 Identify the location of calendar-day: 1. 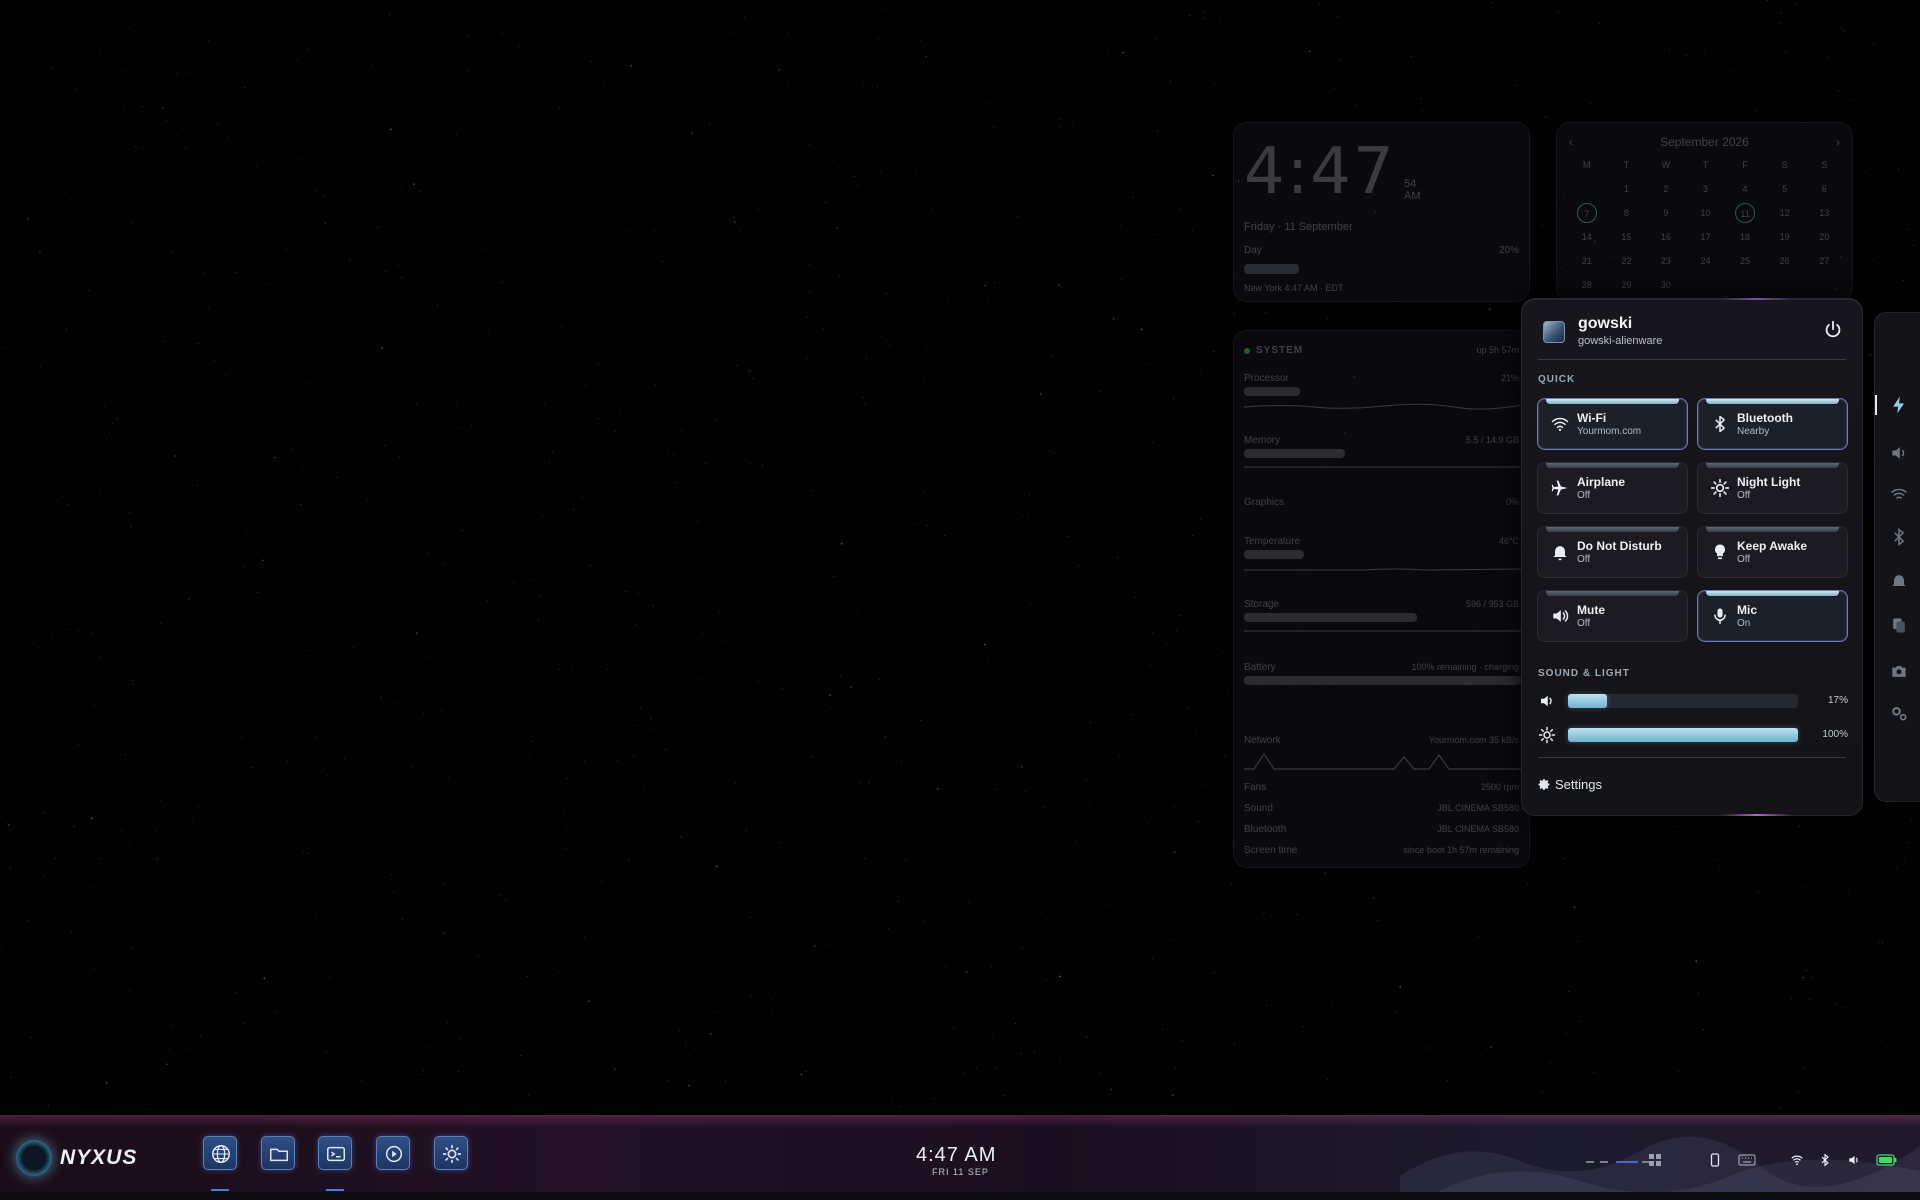
(1627, 189).